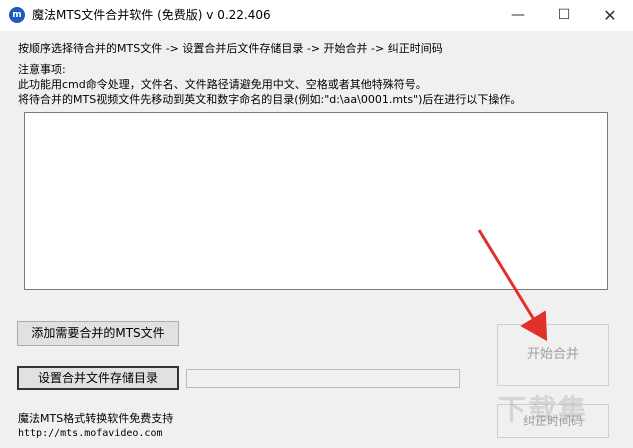 This screenshot has width=633, height=448. Describe the element at coordinates (316, 15) in the screenshot. I see `title-bar: m 魔法MTS文件合并软件 (免费版) v 0.22.406 — ☐ ✕` at that location.